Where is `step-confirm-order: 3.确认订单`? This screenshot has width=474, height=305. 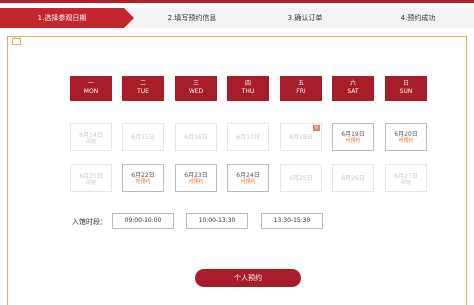
step-confirm-order: 3.确认订单 is located at coordinates (305, 18).